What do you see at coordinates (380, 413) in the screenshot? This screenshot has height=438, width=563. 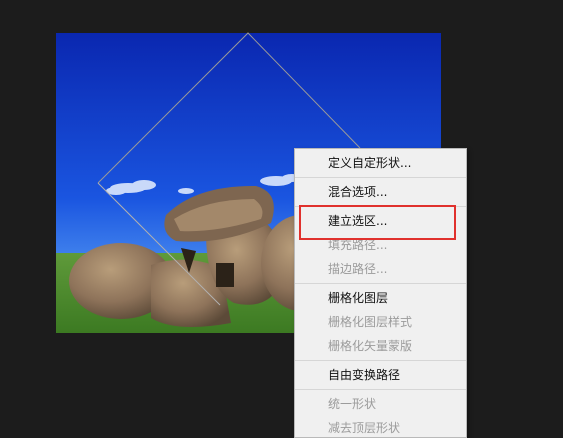 I see `menu-group: 统一形状 减去顶层形状` at bounding box center [380, 413].